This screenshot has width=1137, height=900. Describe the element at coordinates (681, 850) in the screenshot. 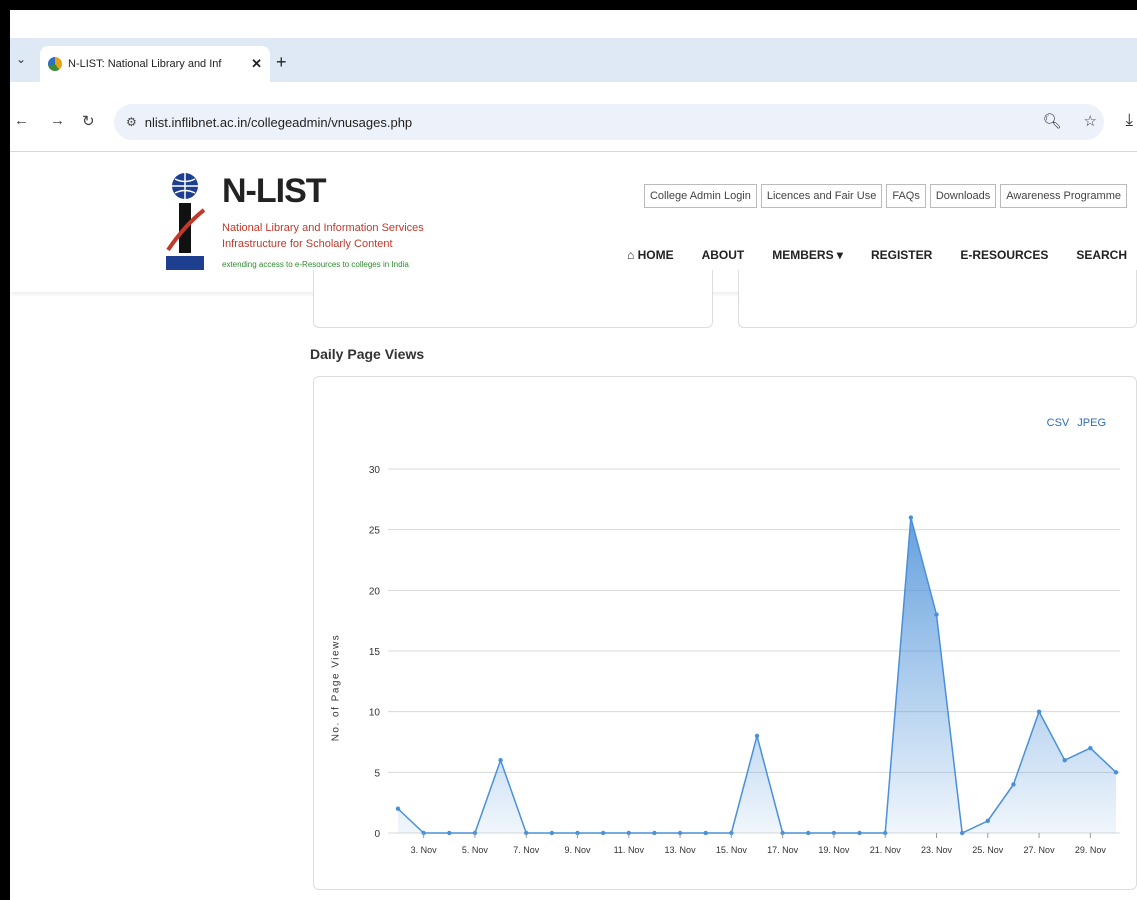

I see `x-tick-label: 13. Nov` at that location.